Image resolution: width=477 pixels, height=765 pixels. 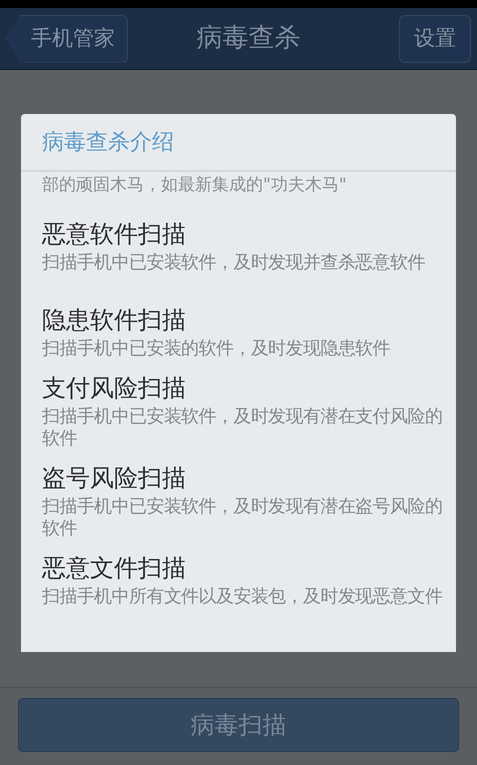 I want to click on settings-button: 设置, so click(x=435, y=38).